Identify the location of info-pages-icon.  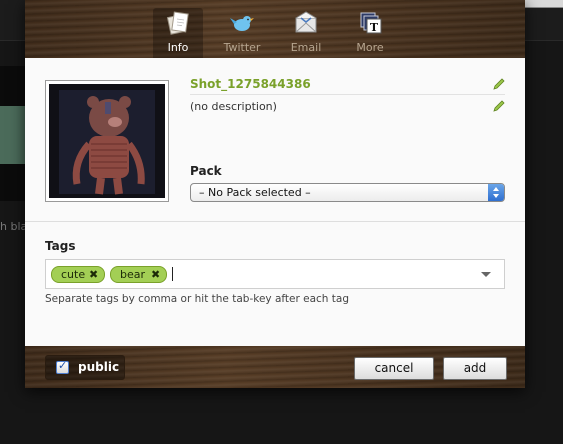
(177, 23).